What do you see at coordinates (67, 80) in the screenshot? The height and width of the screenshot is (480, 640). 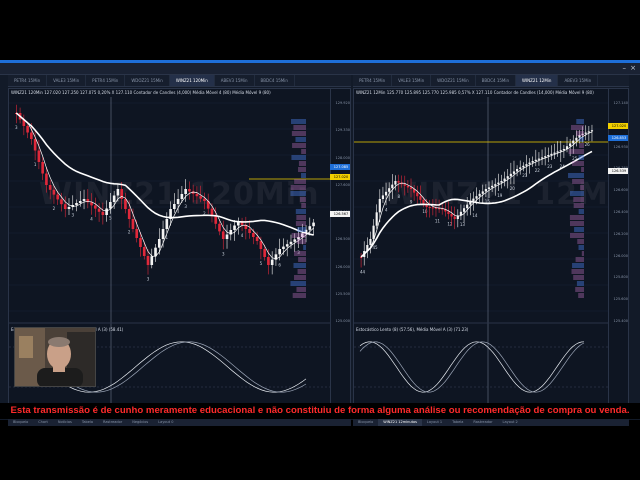 I see `left-chart-tab: VALE3 15Min` at bounding box center [67, 80].